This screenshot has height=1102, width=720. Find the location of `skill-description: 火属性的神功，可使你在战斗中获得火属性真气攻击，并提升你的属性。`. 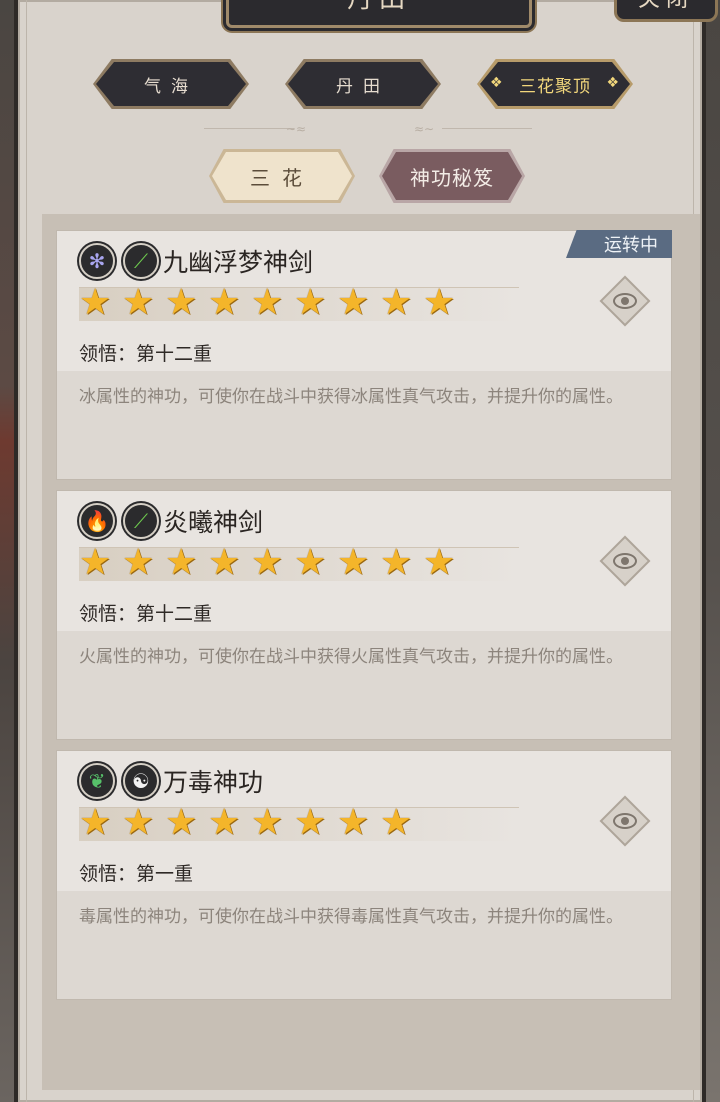

skill-description: 火属性的神功，可使你在战斗中获得火属性真气攻击，并提升你的属性。 is located at coordinates (351, 657).